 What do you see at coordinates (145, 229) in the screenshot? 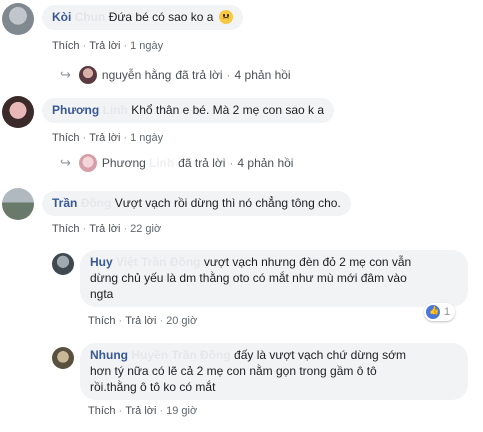
I see `timestamp: 22 giờ` at bounding box center [145, 229].